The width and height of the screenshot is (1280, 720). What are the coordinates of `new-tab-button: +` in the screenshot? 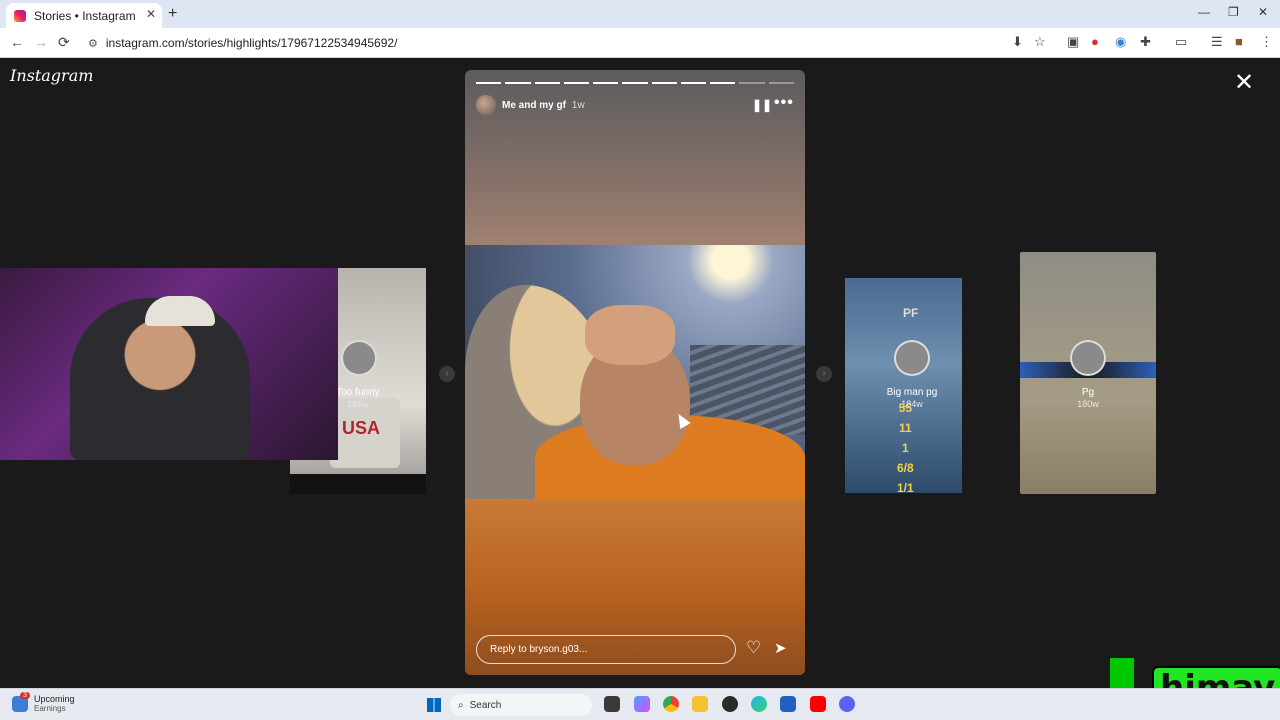 It's located at (172, 14).